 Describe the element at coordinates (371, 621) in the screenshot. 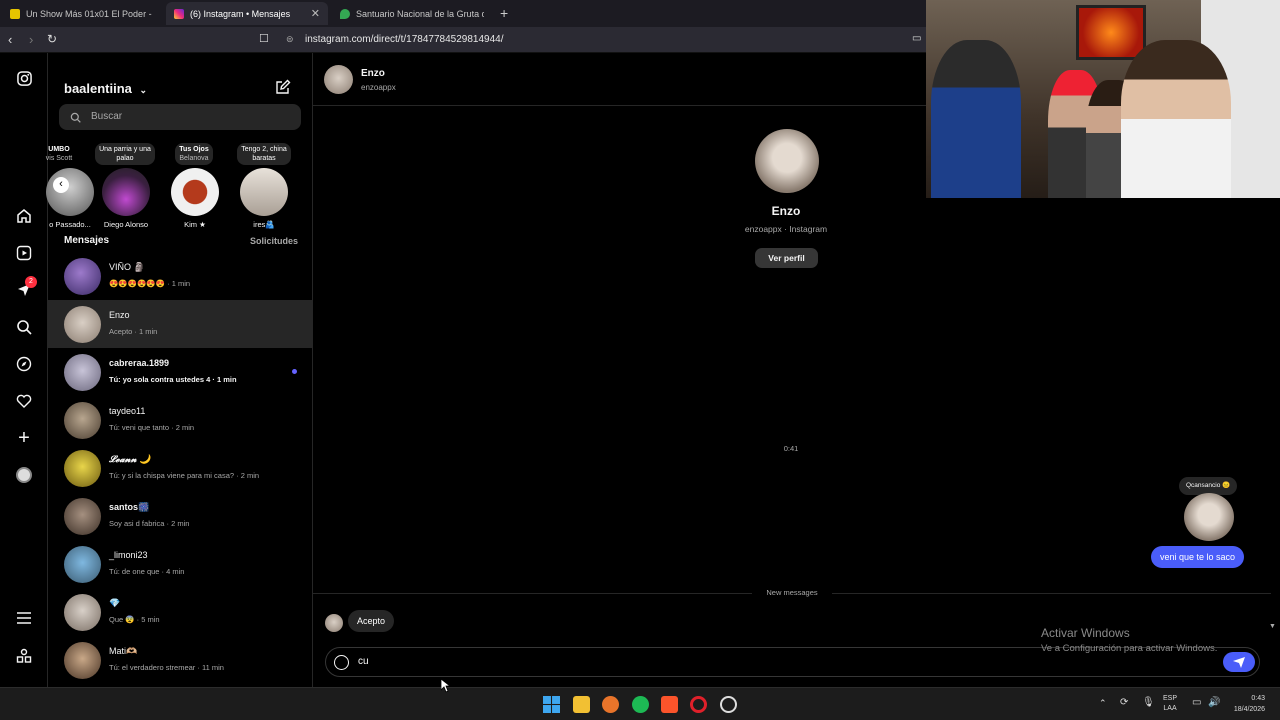

I see `received-message-bubble: Acepto` at that location.